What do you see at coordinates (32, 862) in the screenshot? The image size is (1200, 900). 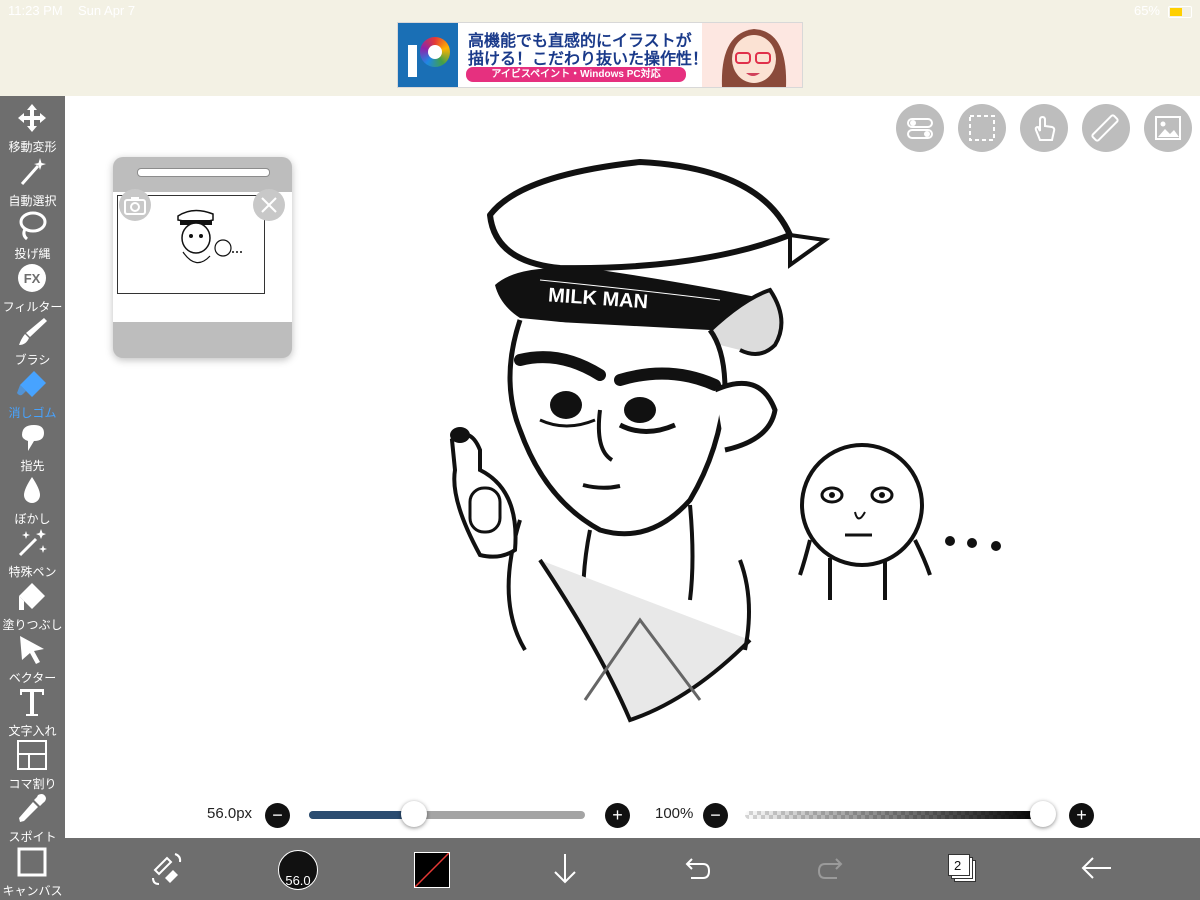 I see `canvas-icon` at bounding box center [32, 862].